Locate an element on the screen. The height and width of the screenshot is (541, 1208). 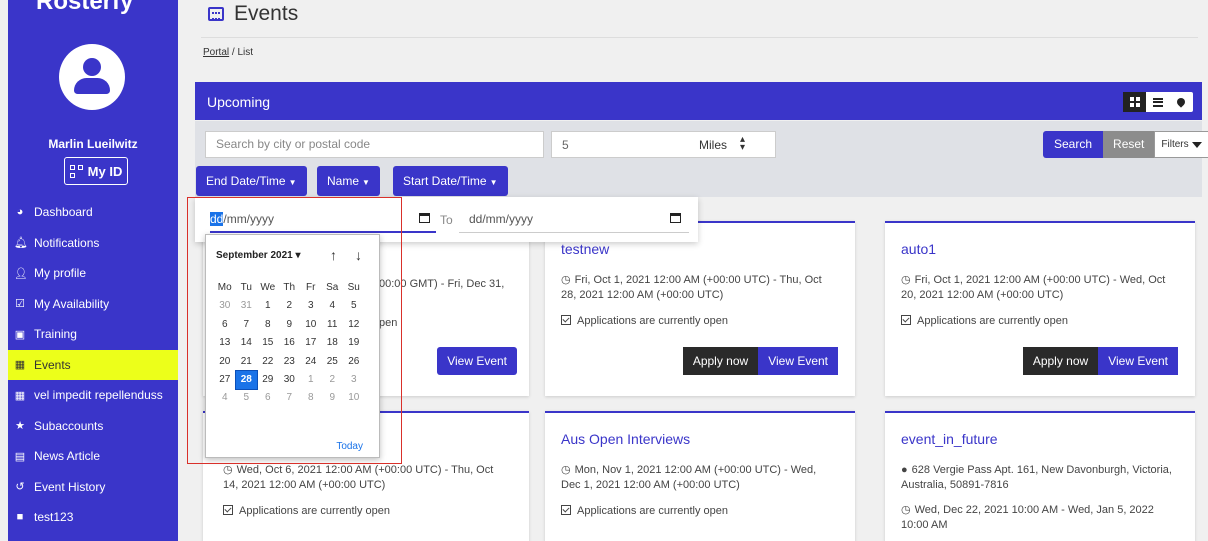
calendar-day: 17 is located at coordinates (311, 343).